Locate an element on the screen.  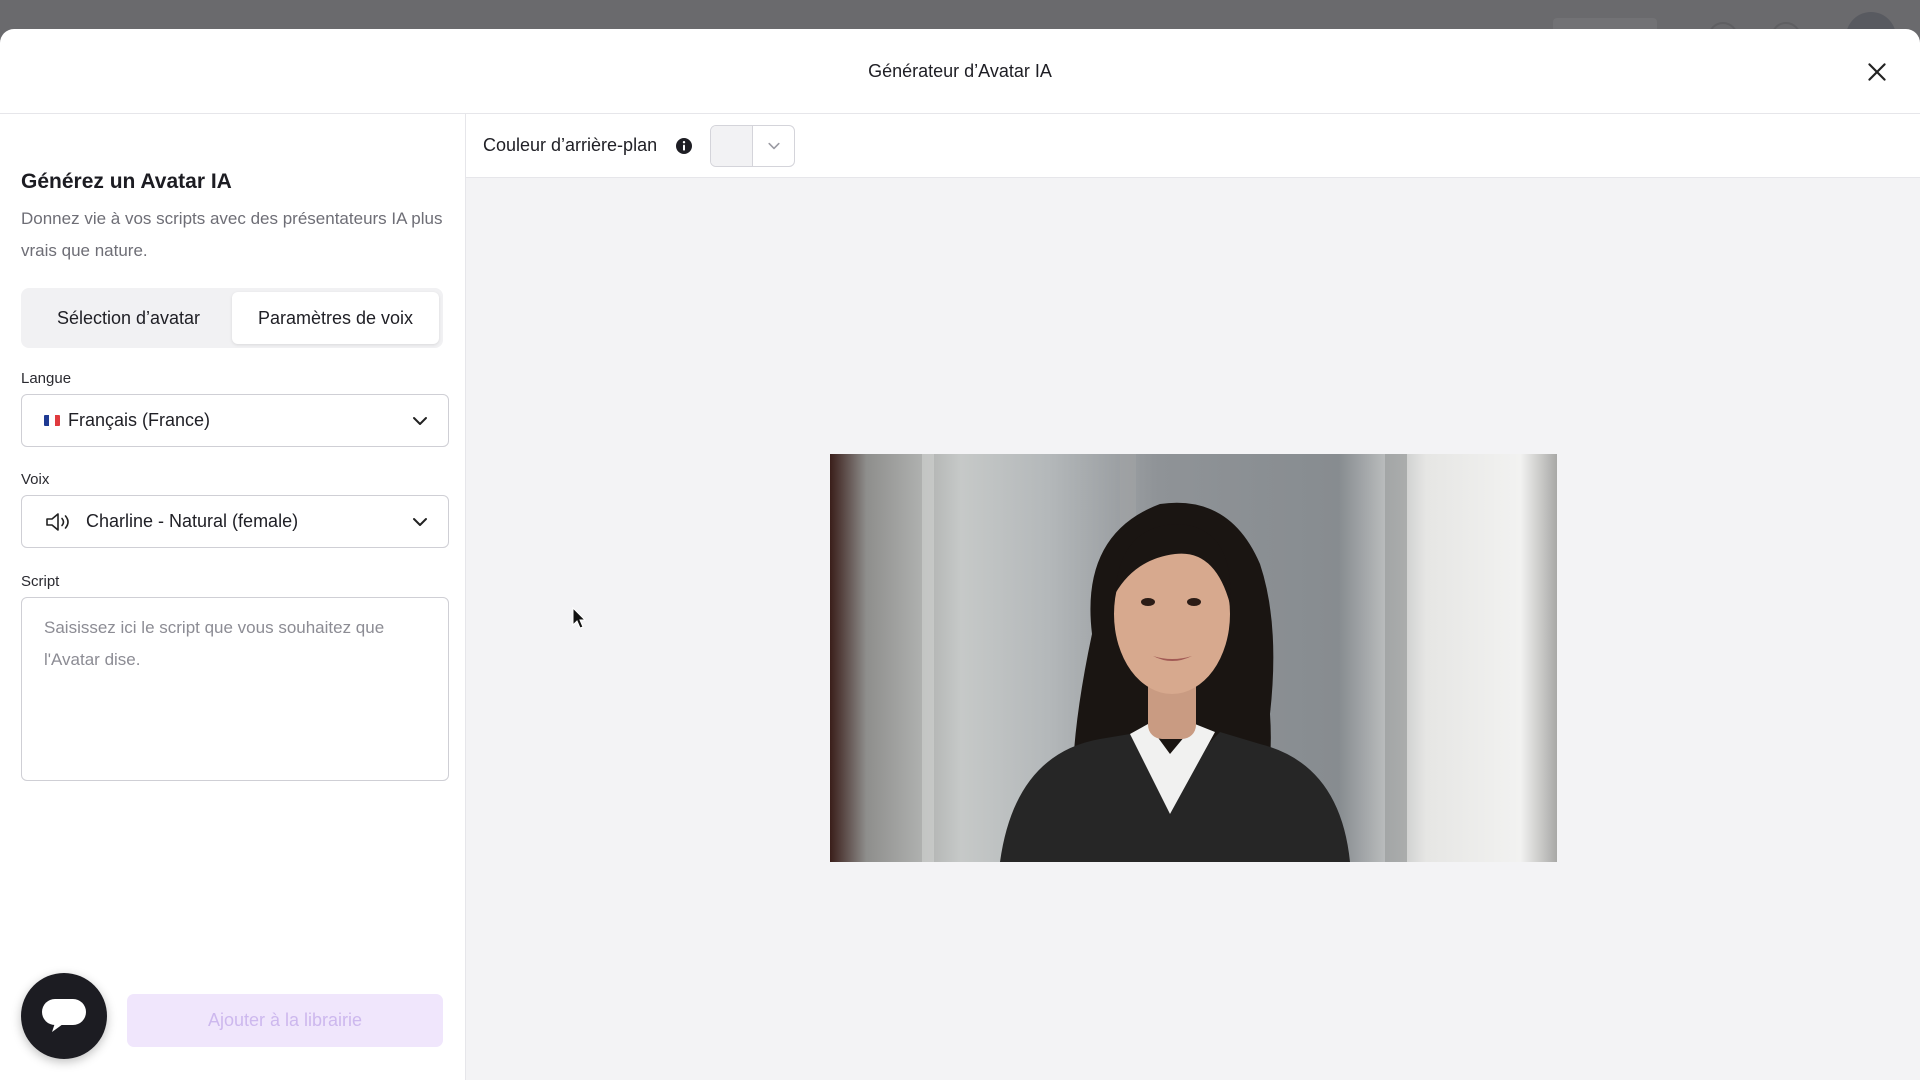
avatar-presenter-image is located at coordinates (1193, 658).